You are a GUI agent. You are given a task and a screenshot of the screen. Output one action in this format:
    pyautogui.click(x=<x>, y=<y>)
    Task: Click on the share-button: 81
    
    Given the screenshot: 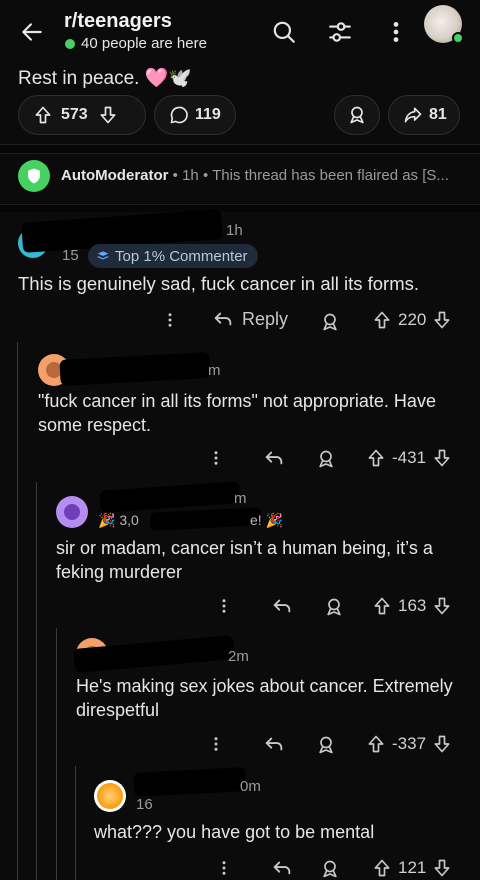 What is the action you would take?
    pyautogui.click(x=424, y=115)
    